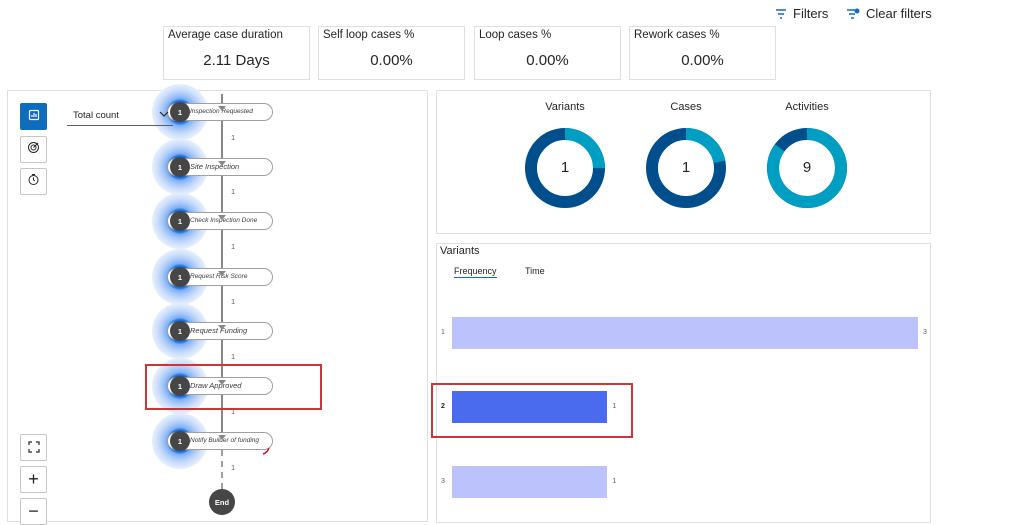 This screenshot has height=525, width=1027. What do you see at coordinates (222, 502) in the screenshot?
I see `end-node: End` at bounding box center [222, 502].